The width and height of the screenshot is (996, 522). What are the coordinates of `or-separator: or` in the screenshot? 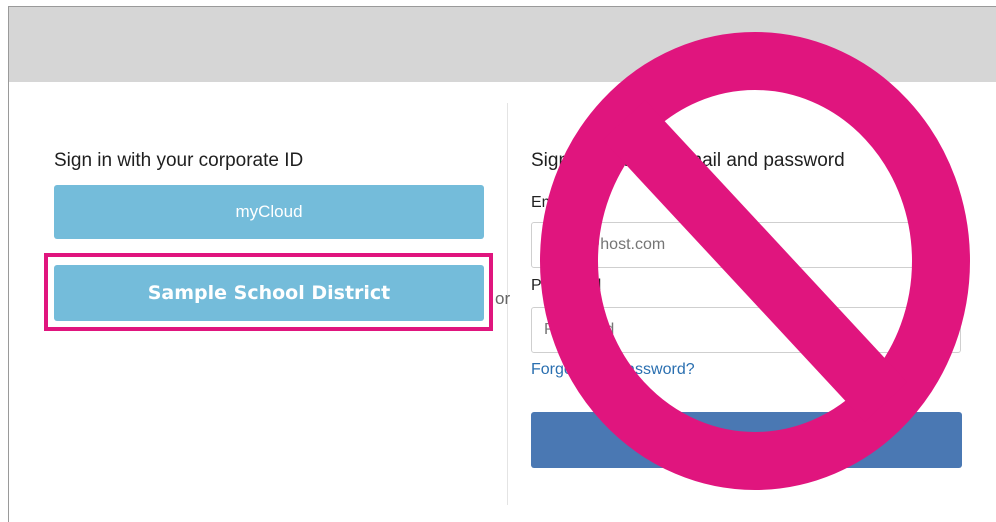 It's located at (503, 298).